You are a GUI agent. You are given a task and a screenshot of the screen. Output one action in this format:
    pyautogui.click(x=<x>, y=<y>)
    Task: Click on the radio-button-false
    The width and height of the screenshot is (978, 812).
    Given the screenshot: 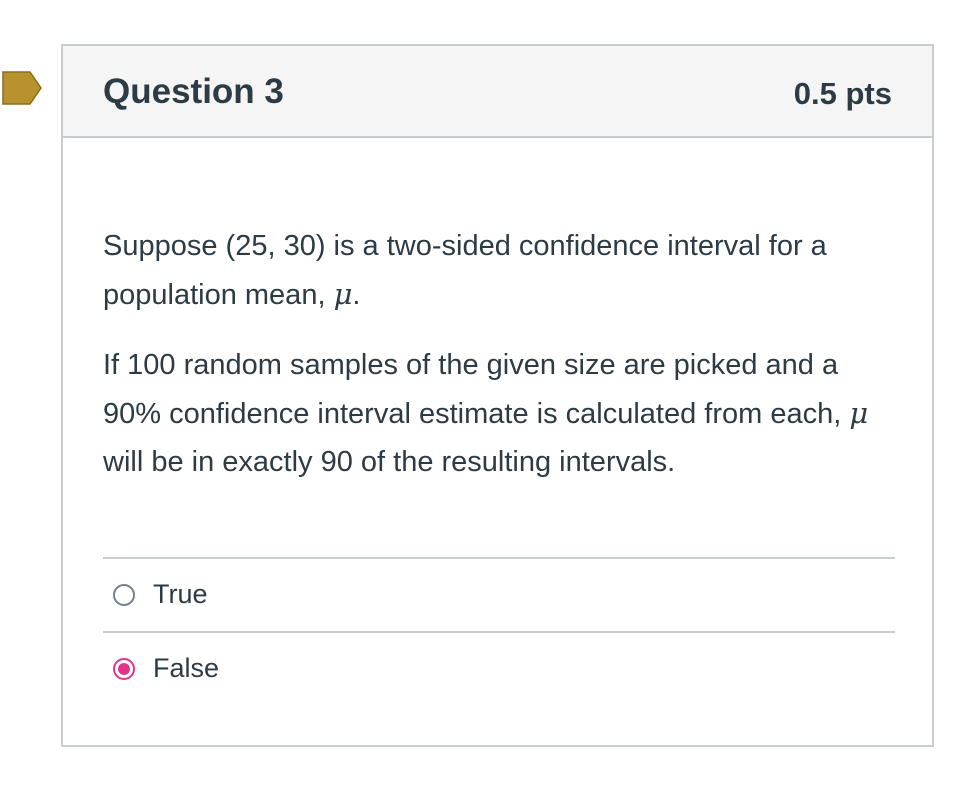 What is the action you would take?
    pyautogui.click(x=124, y=669)
    